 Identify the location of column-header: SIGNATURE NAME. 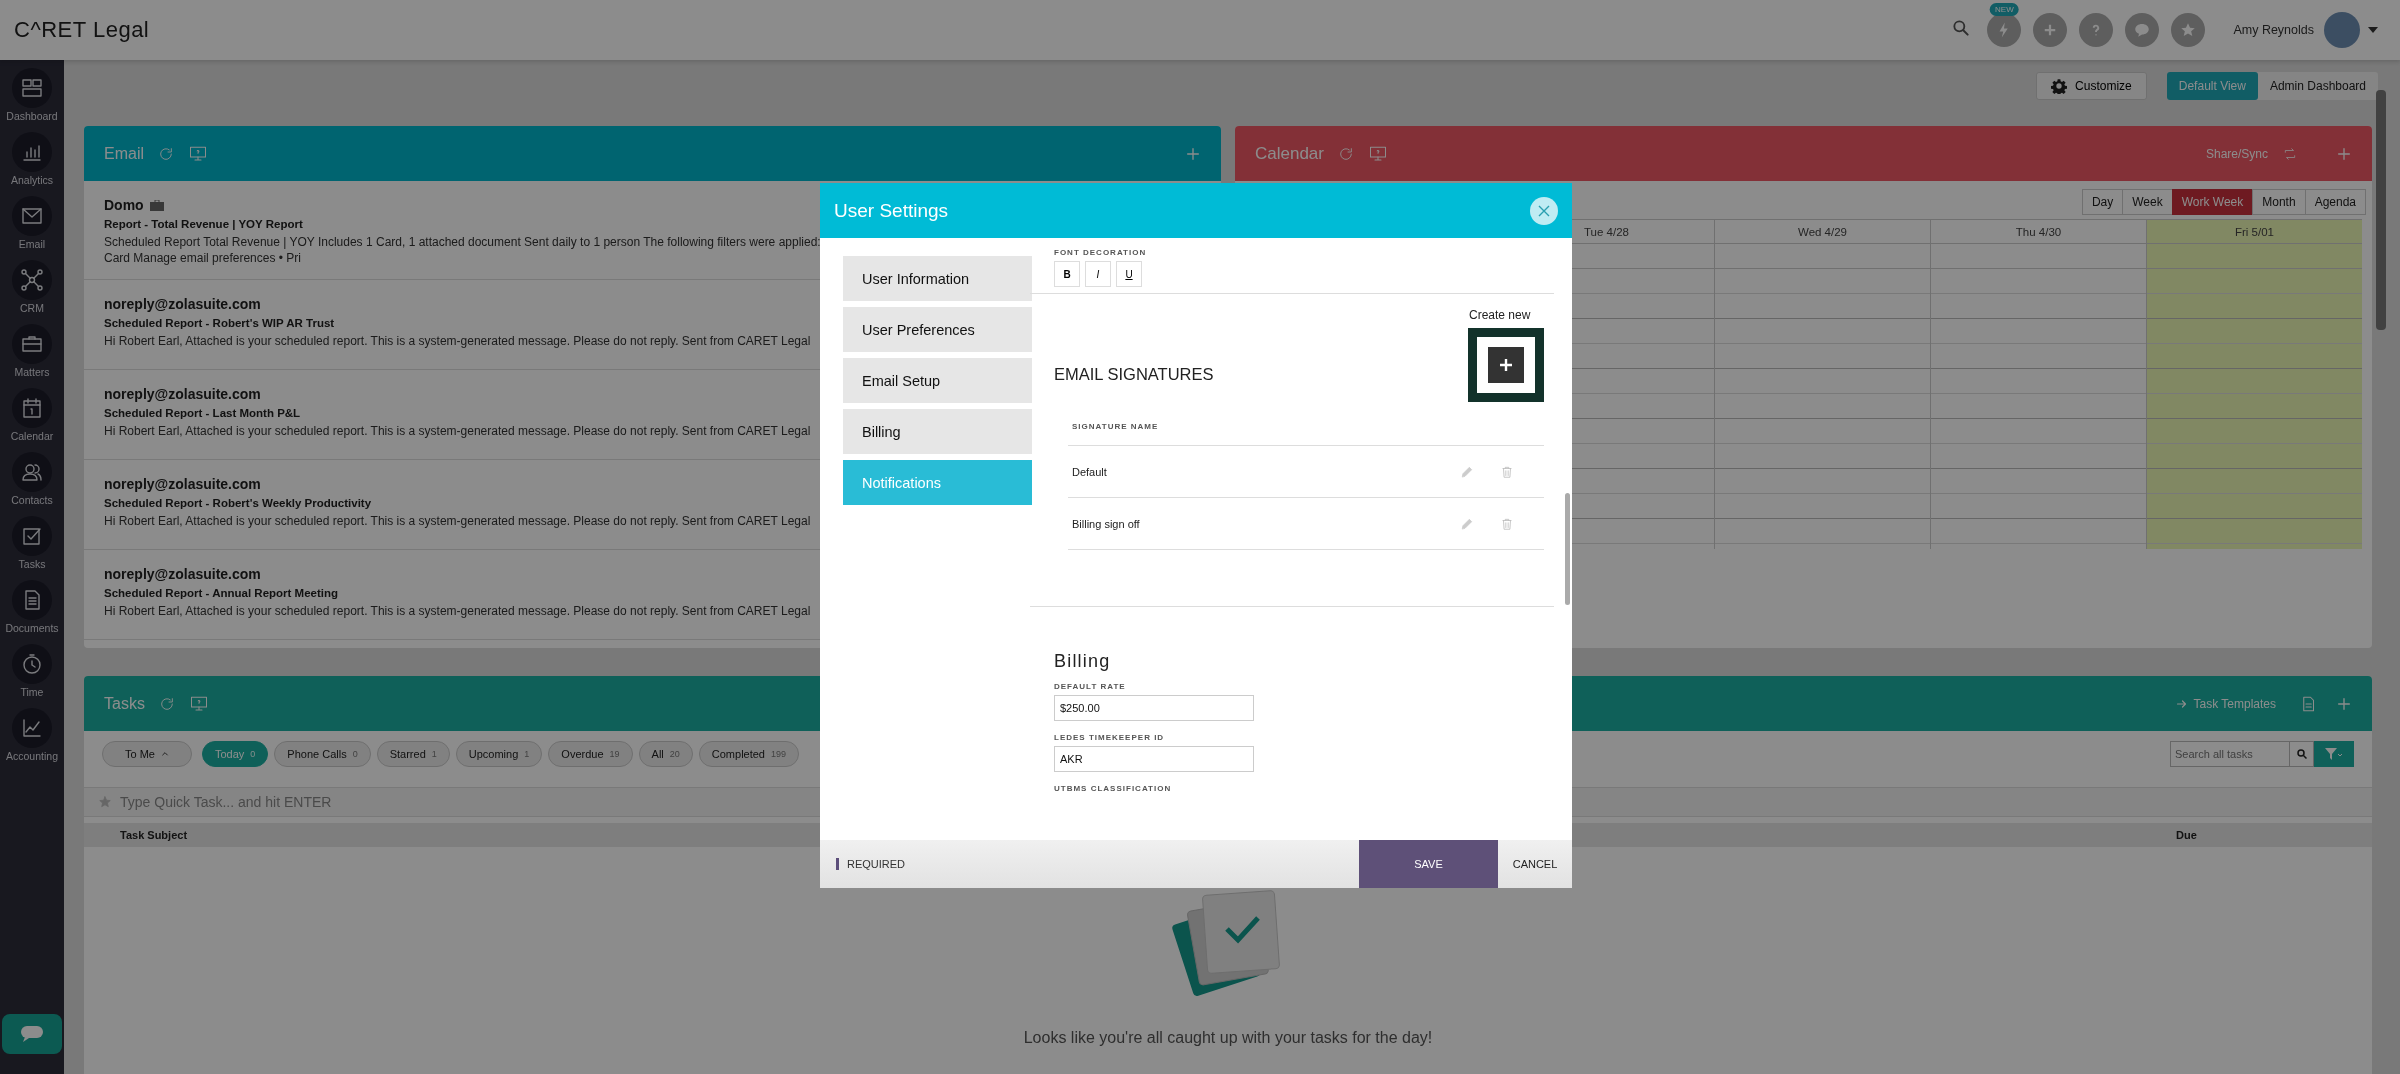
(1115, 426).